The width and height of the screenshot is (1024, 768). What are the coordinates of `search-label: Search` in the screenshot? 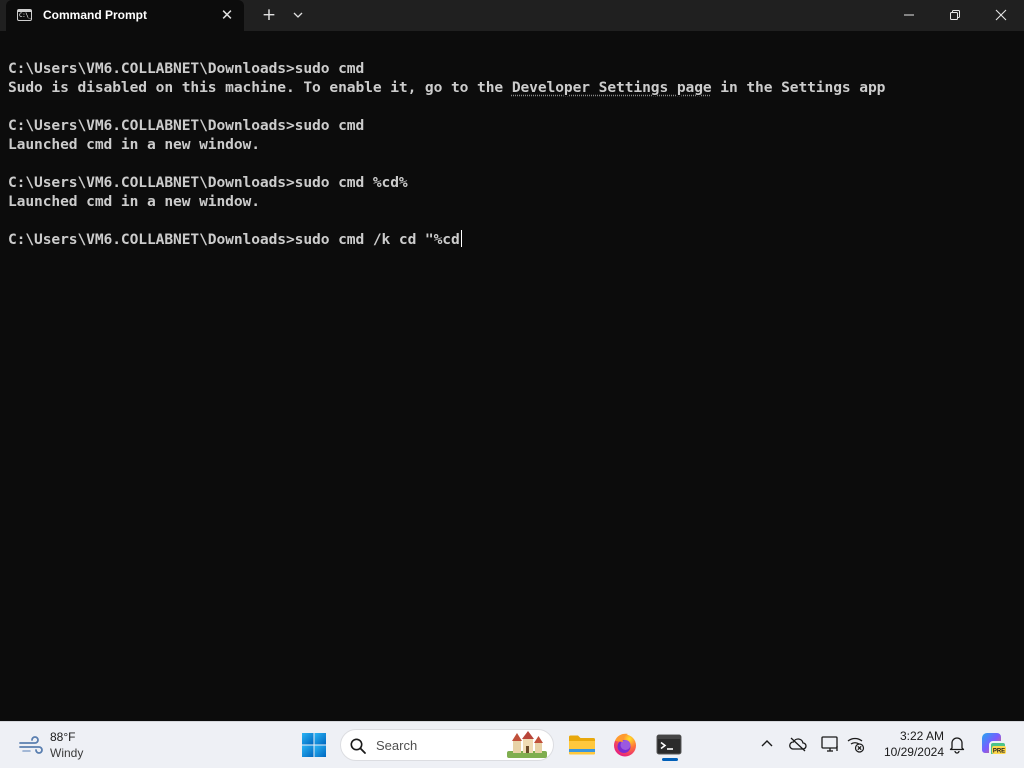 It's located at (397, 745).